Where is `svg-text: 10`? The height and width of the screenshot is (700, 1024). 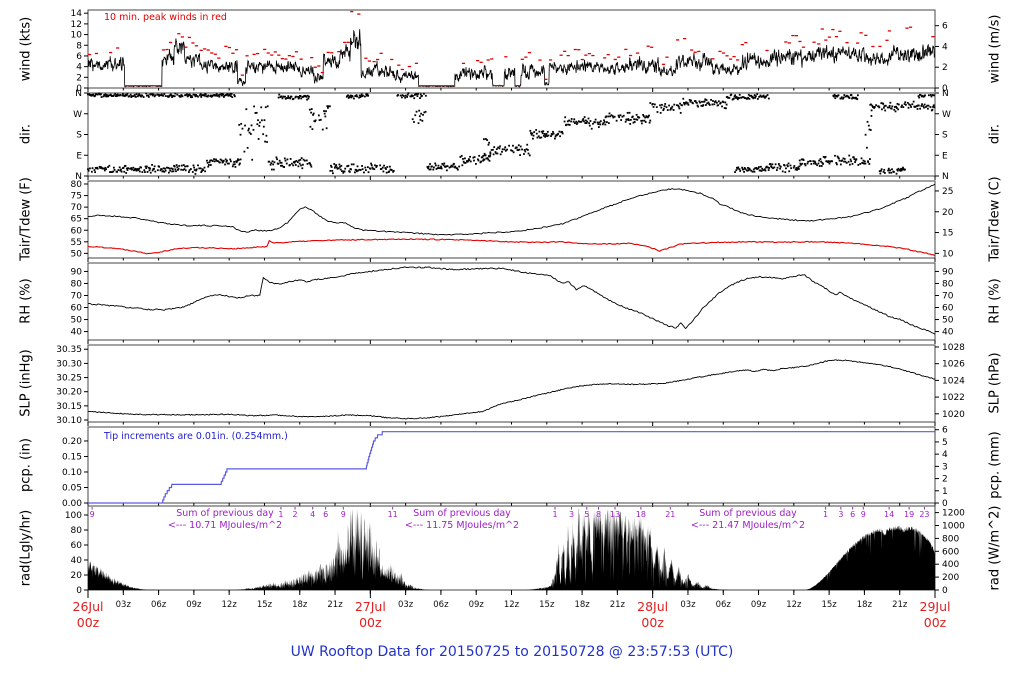
svg-text: 10 is located at coordinates (77, 36).